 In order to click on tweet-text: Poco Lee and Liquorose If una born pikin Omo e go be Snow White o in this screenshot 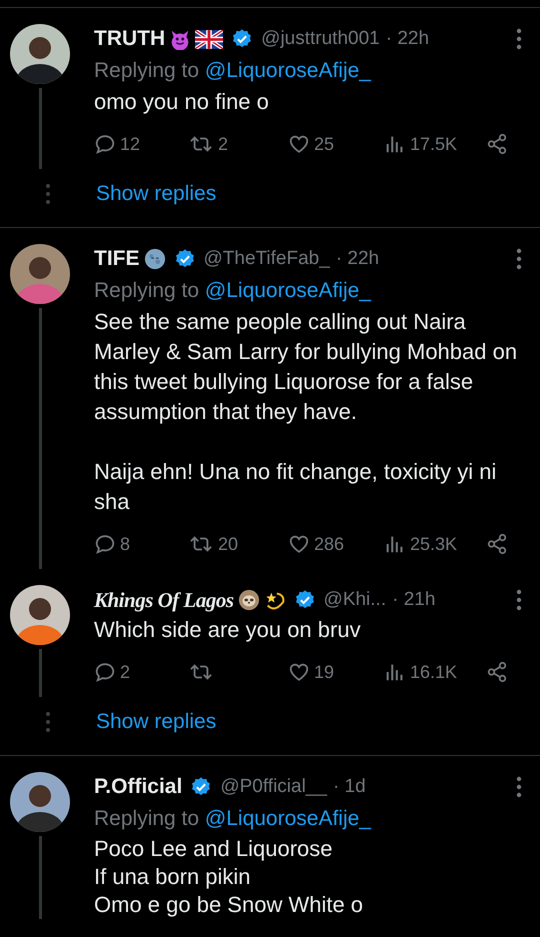, I will do `click(229, 877)`.